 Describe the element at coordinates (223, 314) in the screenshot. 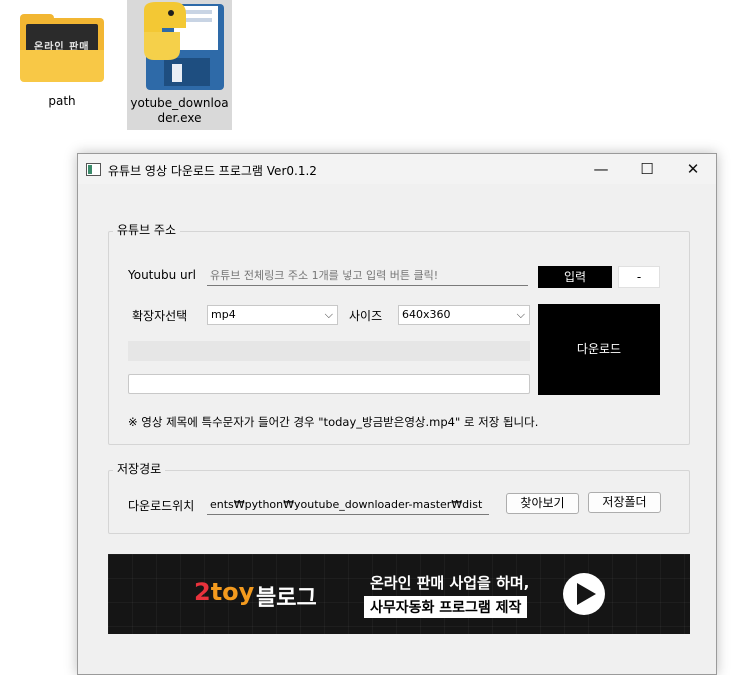

I see `extension-select-value: mp4` at that location.